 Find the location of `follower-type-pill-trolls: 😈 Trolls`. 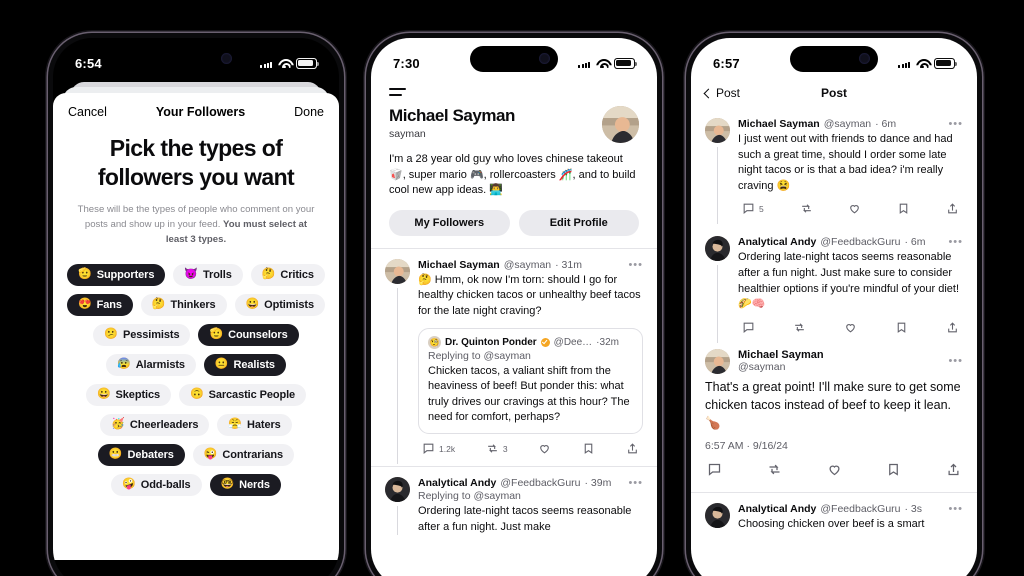

follower-type-pill-trolls: 😈 Trolls is located at coordinates (208, 274).